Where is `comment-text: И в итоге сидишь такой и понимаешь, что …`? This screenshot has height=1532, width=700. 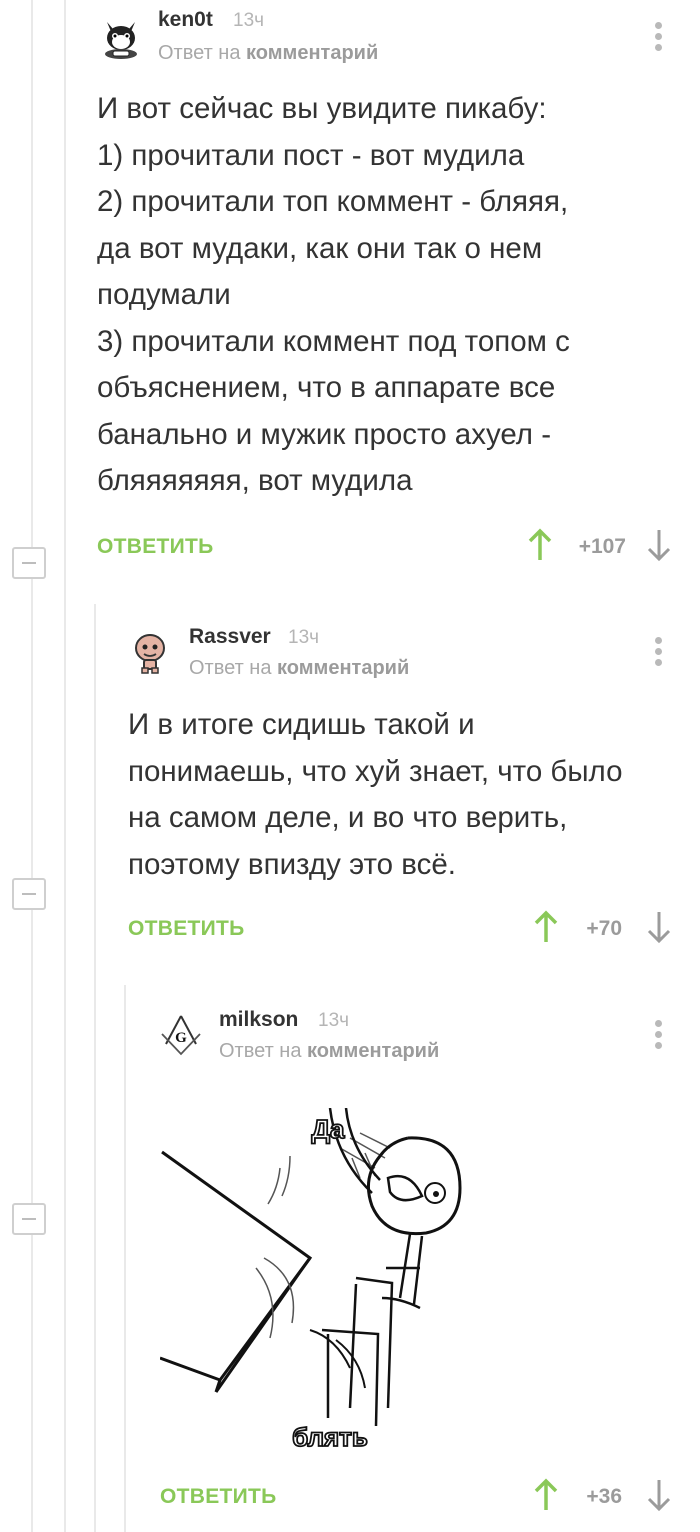 comment-text: И в итоге сидишь такой и понимаешь, что … is located at coordinates (375, 794).